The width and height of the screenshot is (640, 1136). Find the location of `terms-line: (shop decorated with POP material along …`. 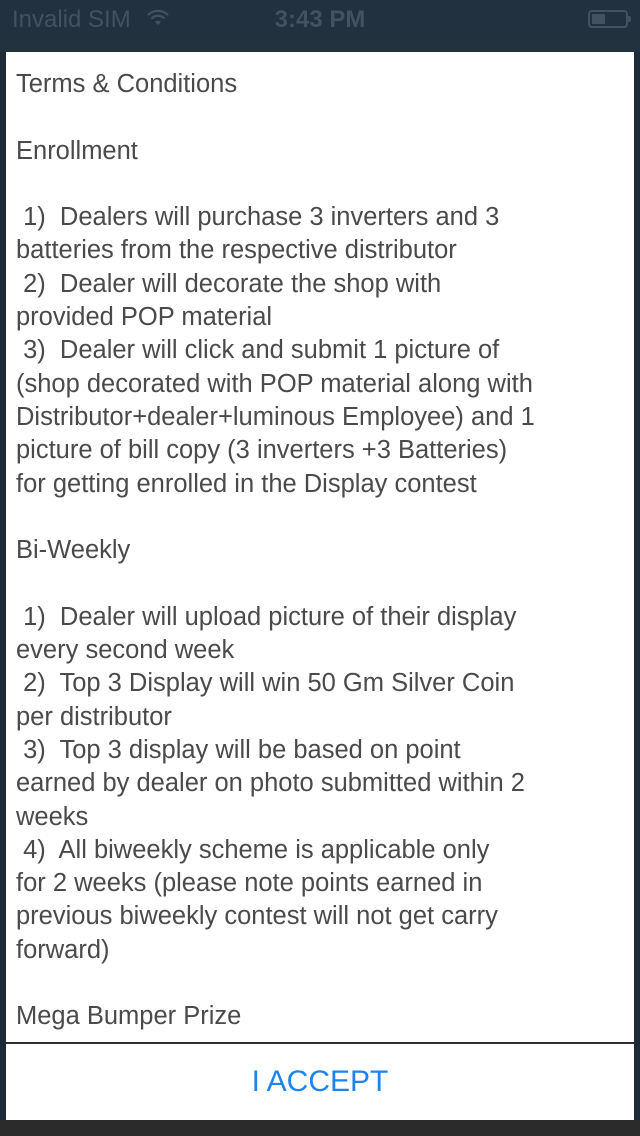

terms-line: (shop decorated with POP material along … is located at coordinates (274, 383).